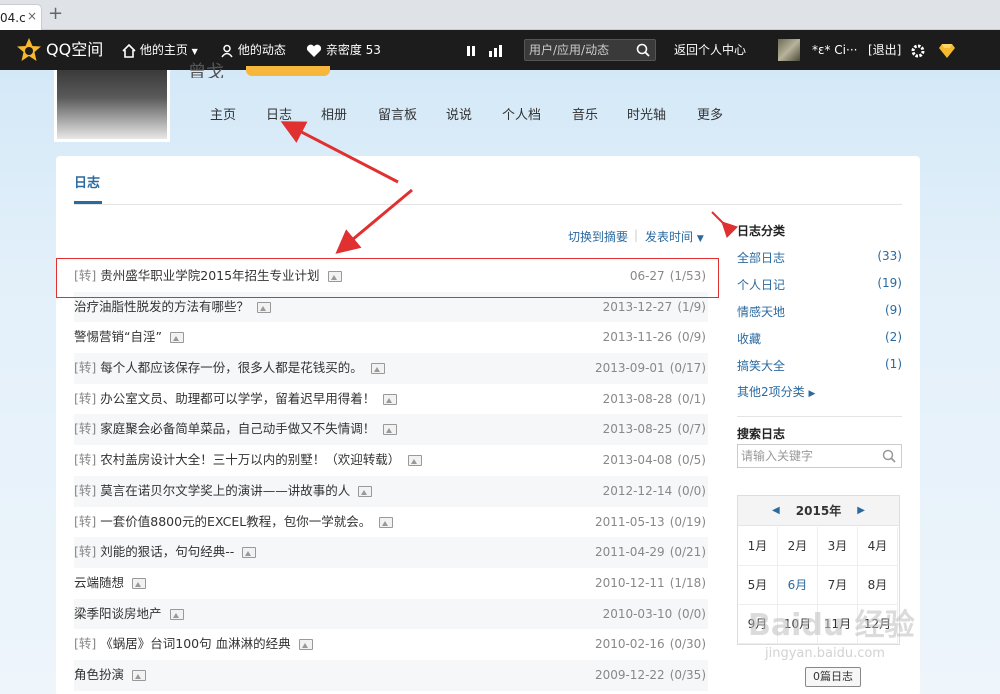 The height and width of the screenshot is (694, 1000). Describe the element at coordinates (637, 398) in the screenshot. I see `blog-date: 2013-08-28` at that location.